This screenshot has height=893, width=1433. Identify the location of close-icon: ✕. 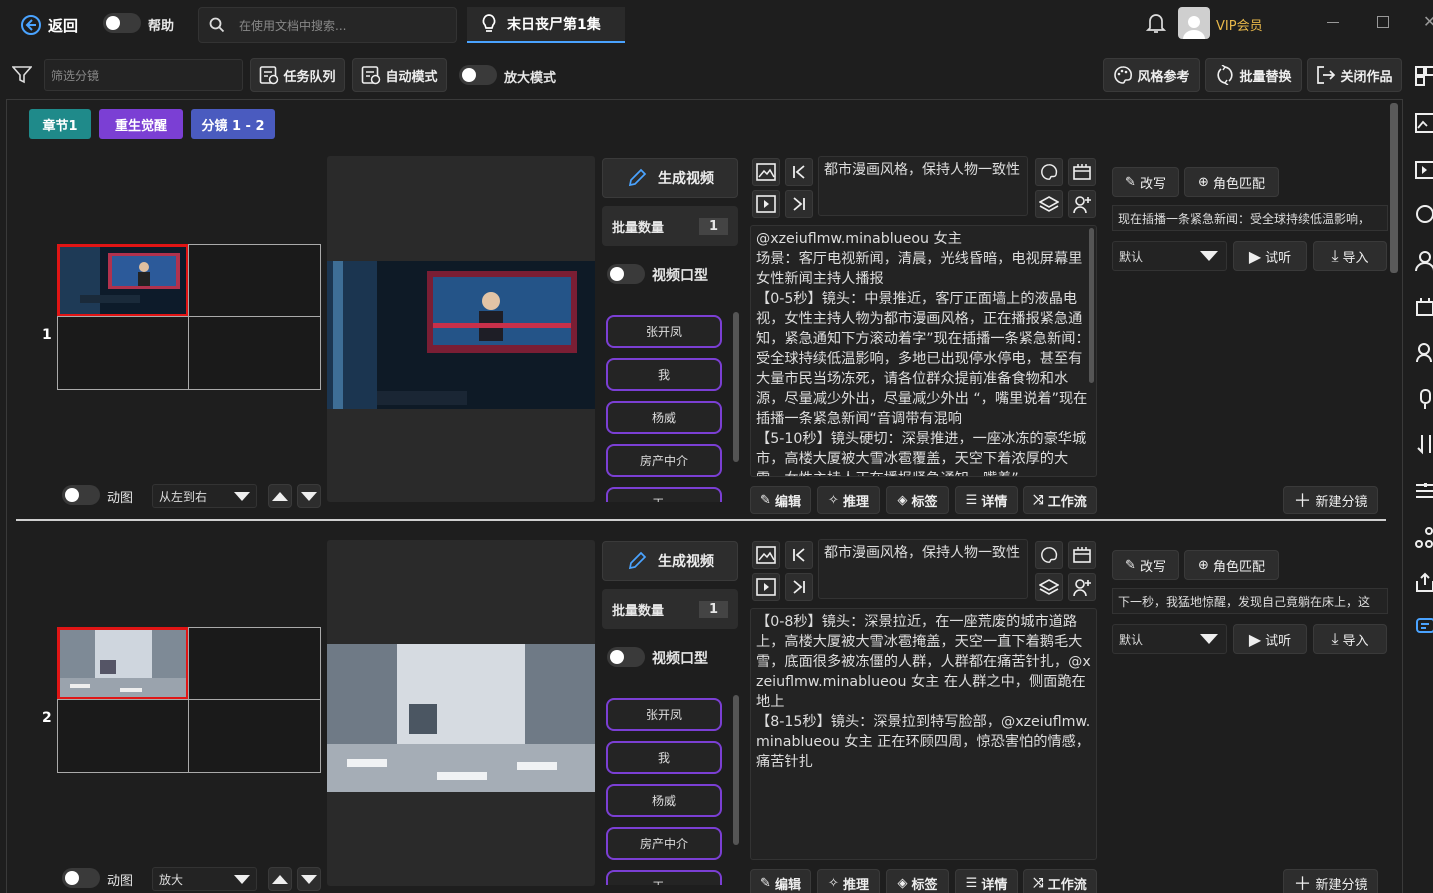
(1428, 21).